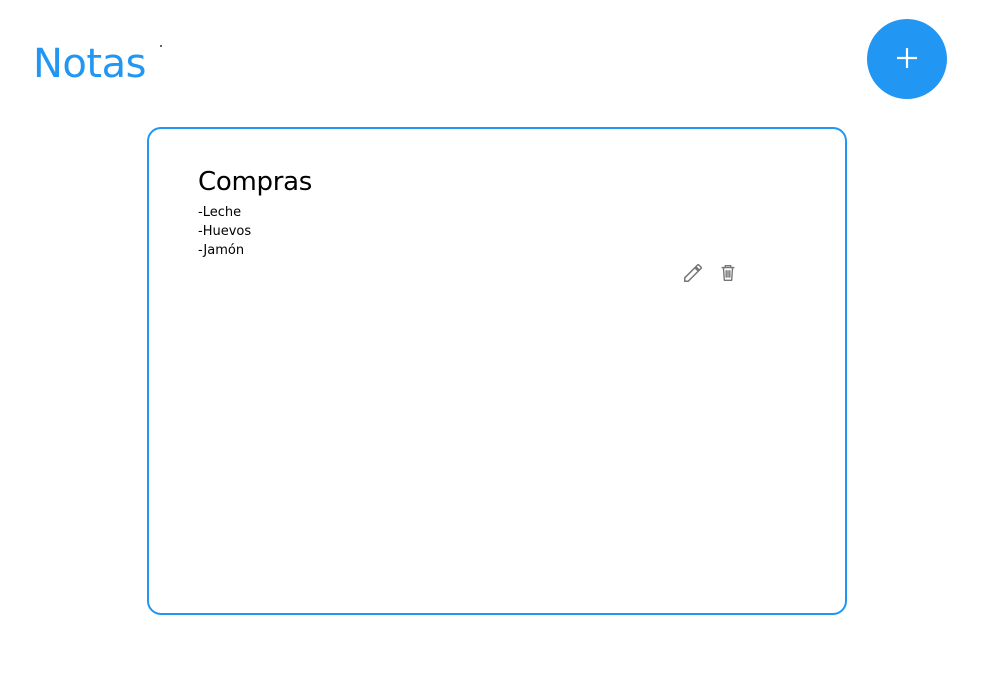  I want to click on delete-note-button, so click(728, 274).